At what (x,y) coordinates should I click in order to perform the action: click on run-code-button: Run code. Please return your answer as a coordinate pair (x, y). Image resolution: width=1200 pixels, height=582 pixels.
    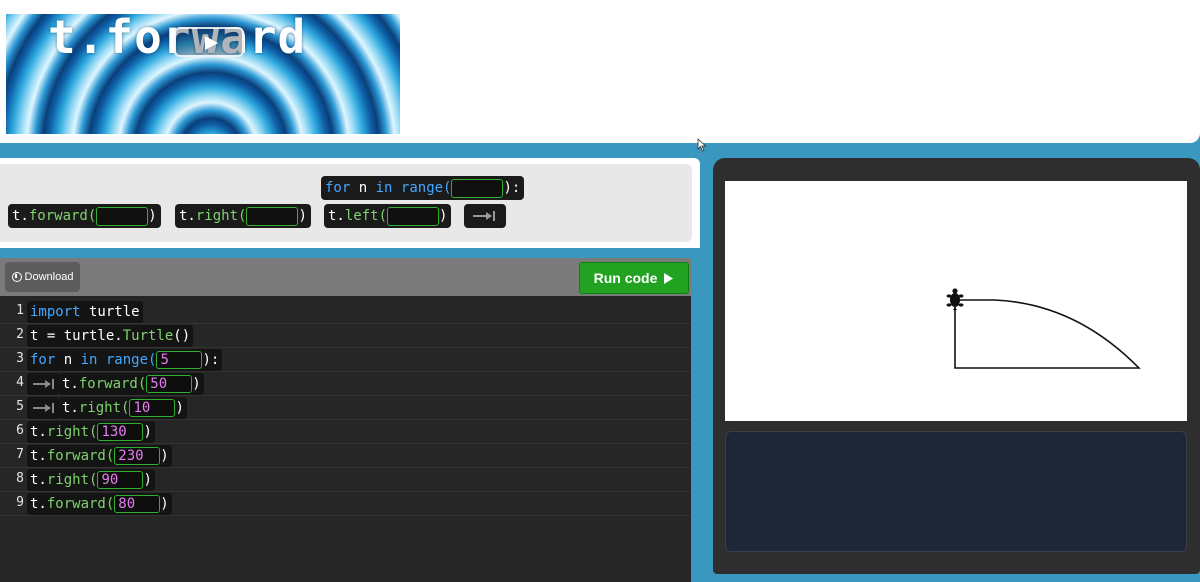
    Looking at the image, I should click on (634, 278).